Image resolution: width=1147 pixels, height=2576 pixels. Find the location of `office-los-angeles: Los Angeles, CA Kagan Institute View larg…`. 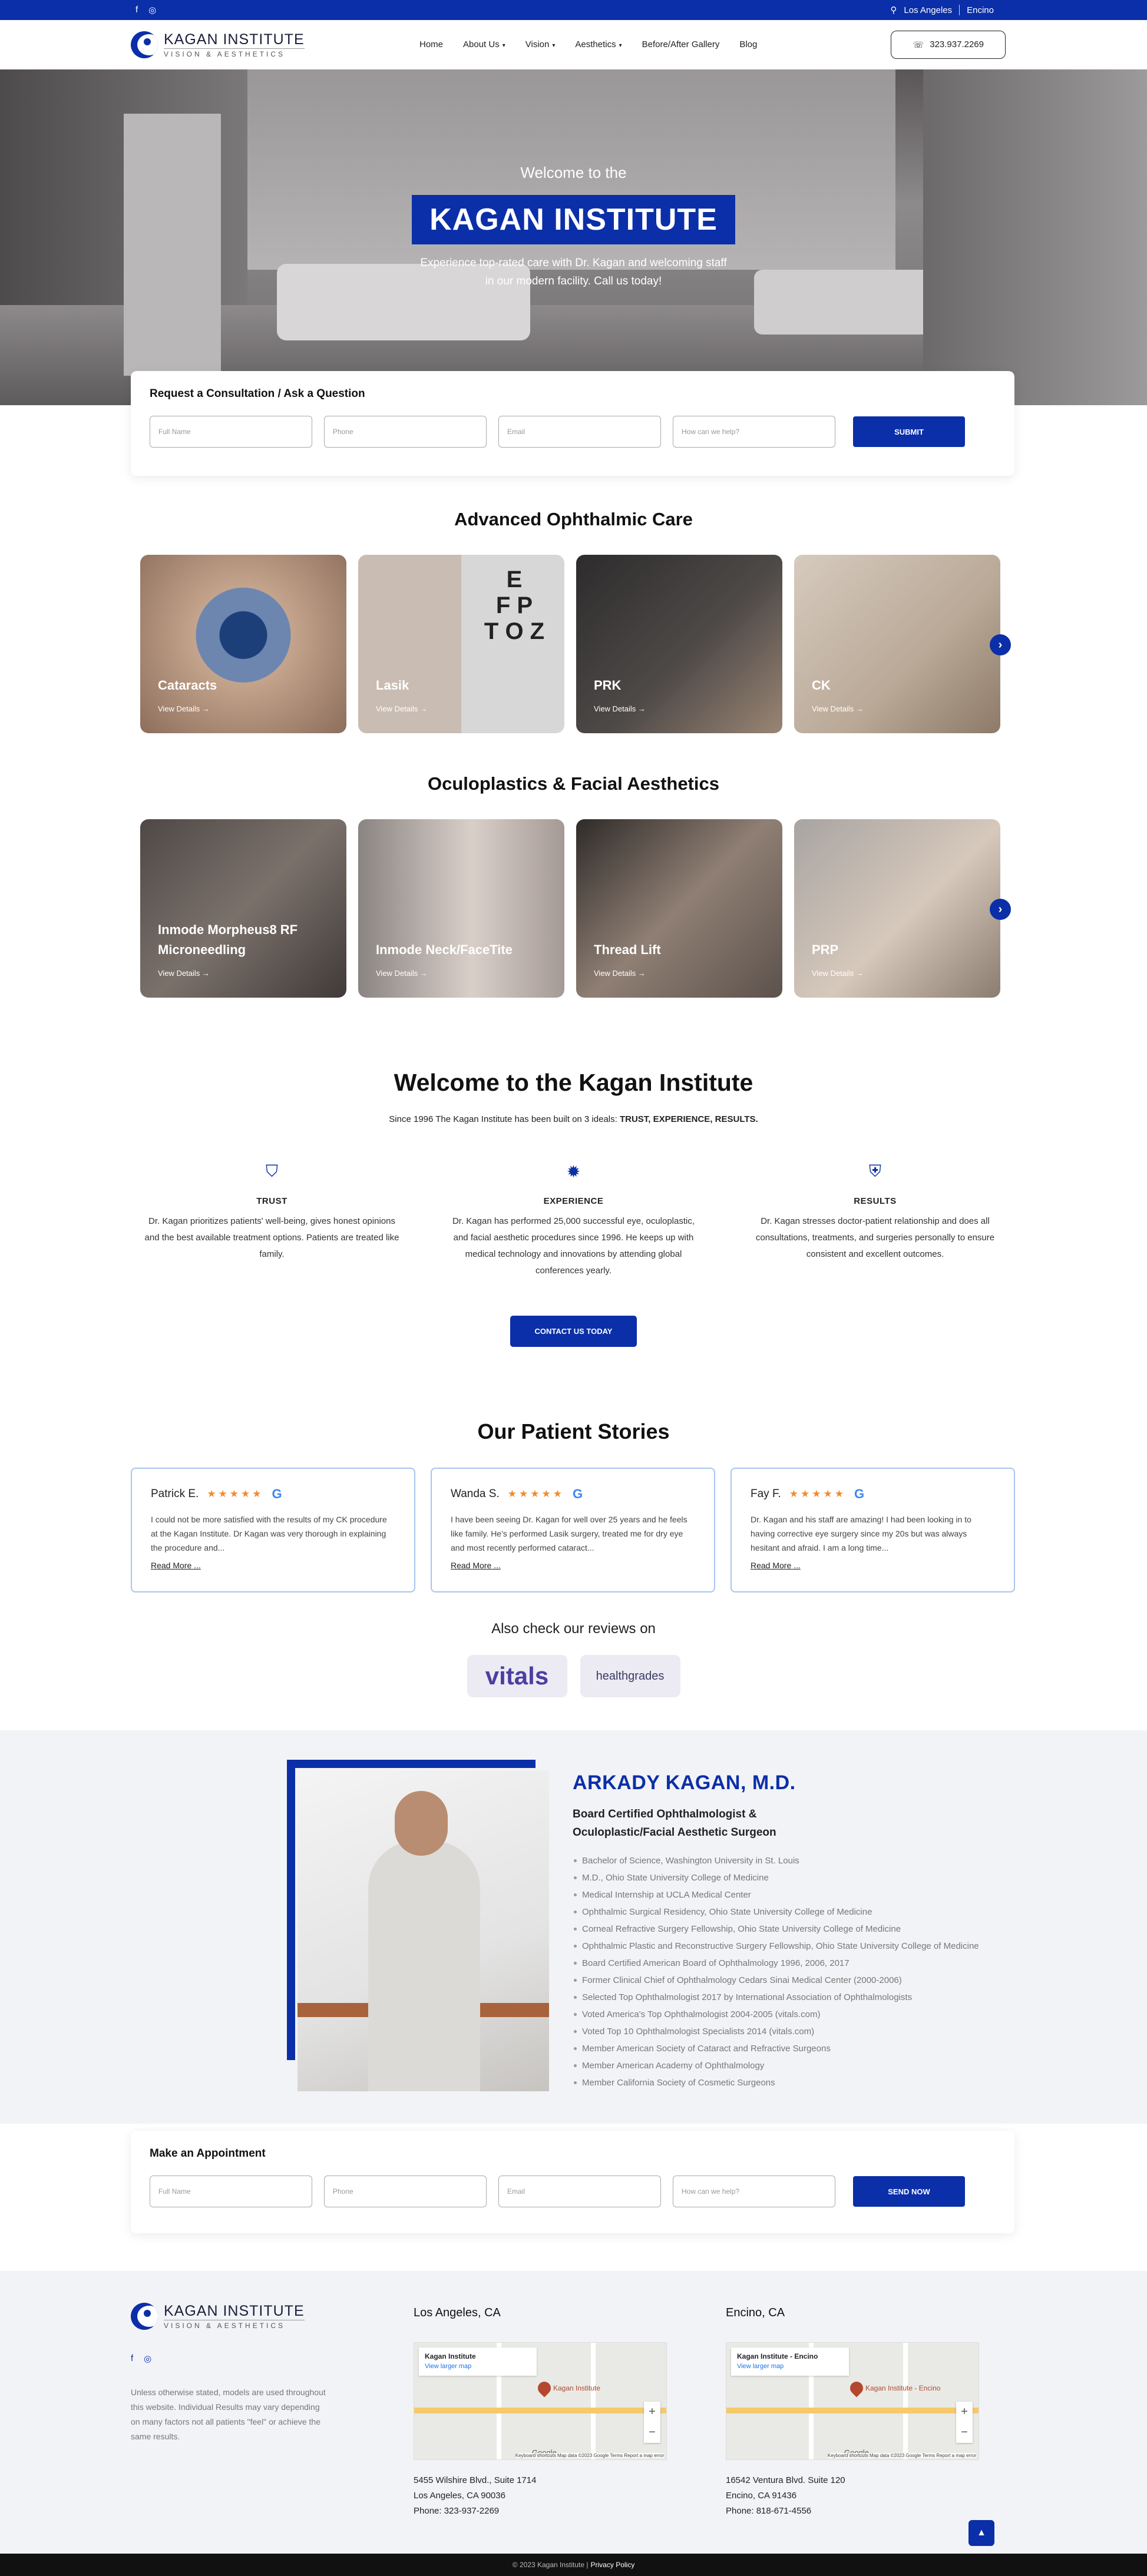

office-los-angeles: Los Angeles, CA Kagan Institute View larg… is located at coordinates (540, 2412).